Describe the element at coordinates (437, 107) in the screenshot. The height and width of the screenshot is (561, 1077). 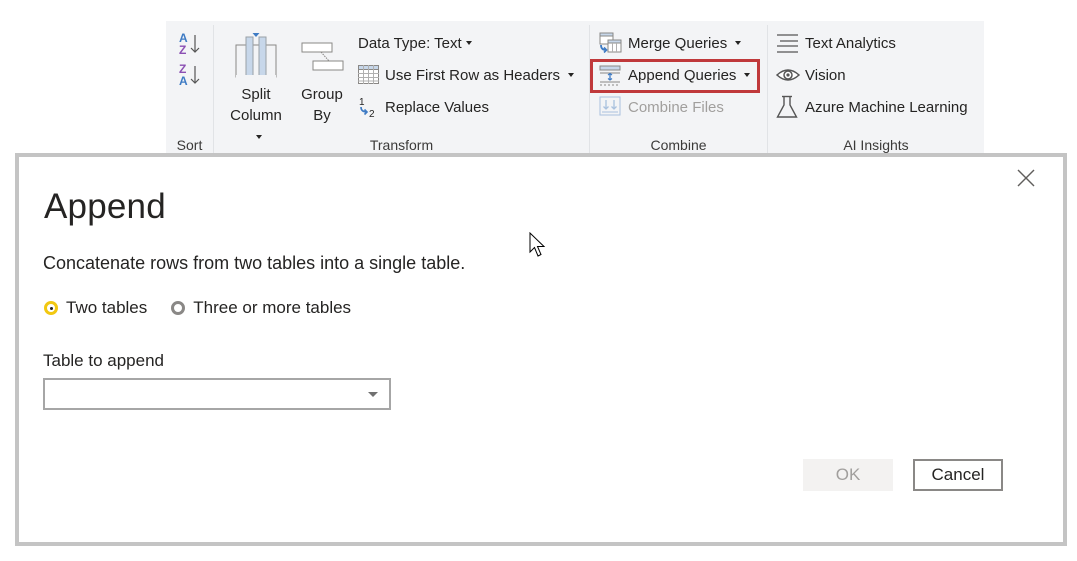
I see `replace-values-label: Replace Values` at that location.